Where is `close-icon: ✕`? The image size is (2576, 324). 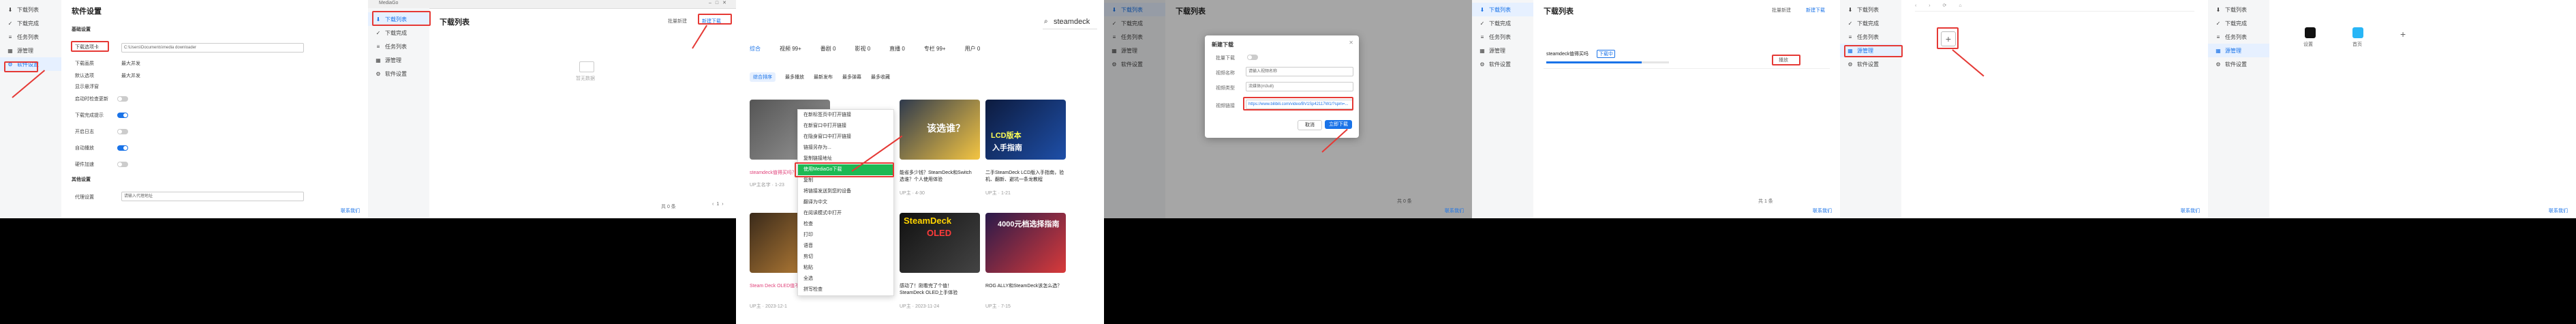 close-icon: ✕ is located at coordinates (1351, 43).